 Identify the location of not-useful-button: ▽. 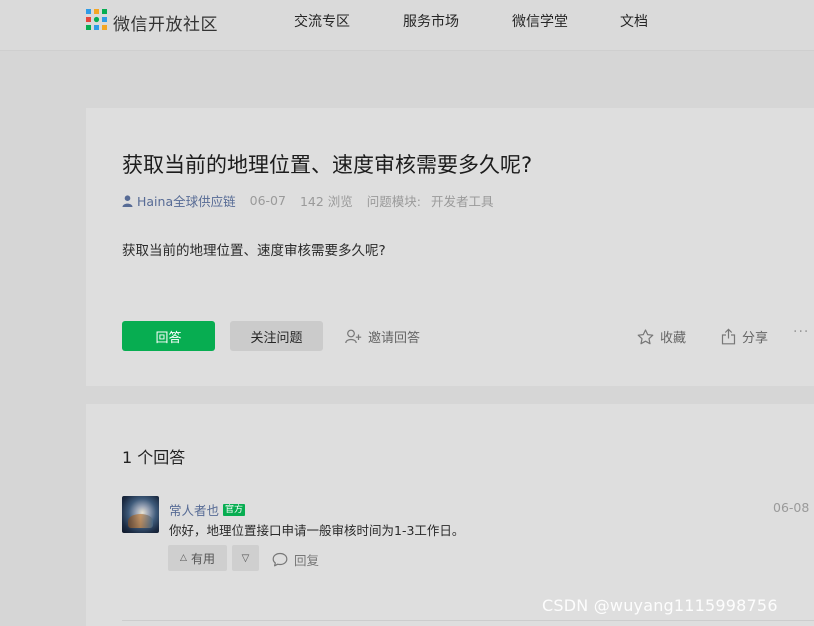
(245, 558).